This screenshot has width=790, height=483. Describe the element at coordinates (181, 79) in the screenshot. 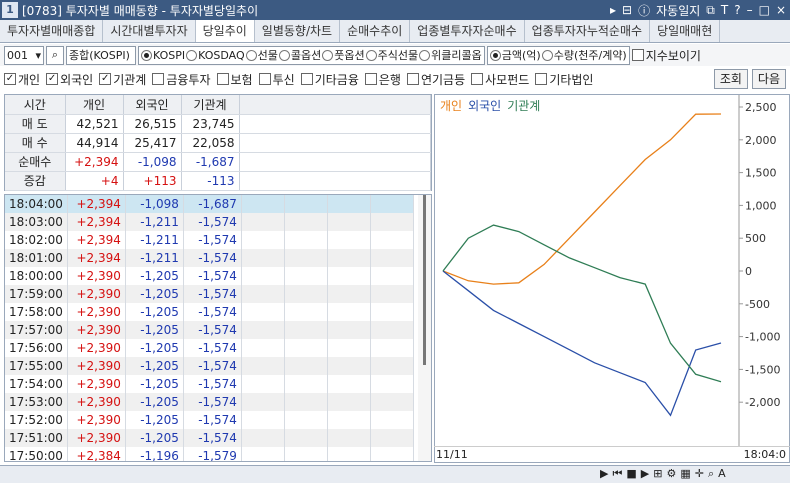

I see `filter-checkbox-3: 금융투자` at that location.